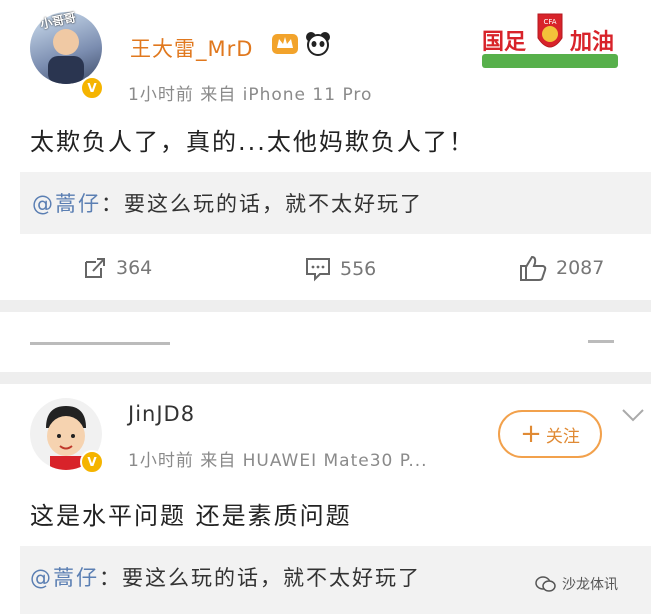 Image resolution: width=651 pixels, height=614 pixels. Describe the element at coordinates (633, 417) in the screenshot. I see `chevron-down-icon` at that location.